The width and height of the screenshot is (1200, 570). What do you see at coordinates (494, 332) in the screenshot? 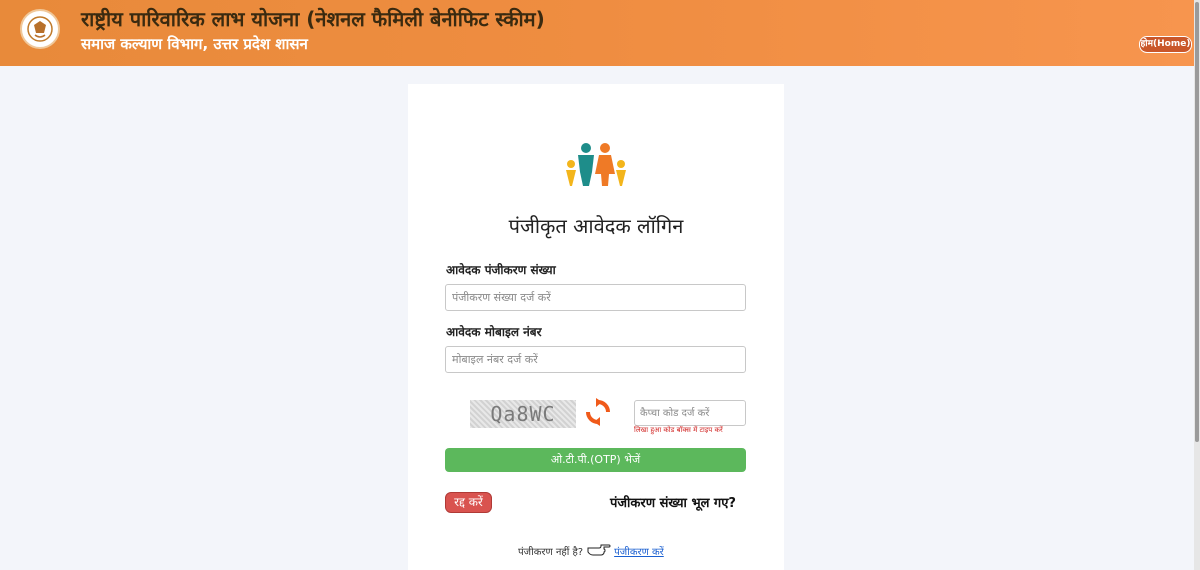
I see `mobile-number-label: आवेदक मोबाइल नंबर` at bounding box center [494, 332].